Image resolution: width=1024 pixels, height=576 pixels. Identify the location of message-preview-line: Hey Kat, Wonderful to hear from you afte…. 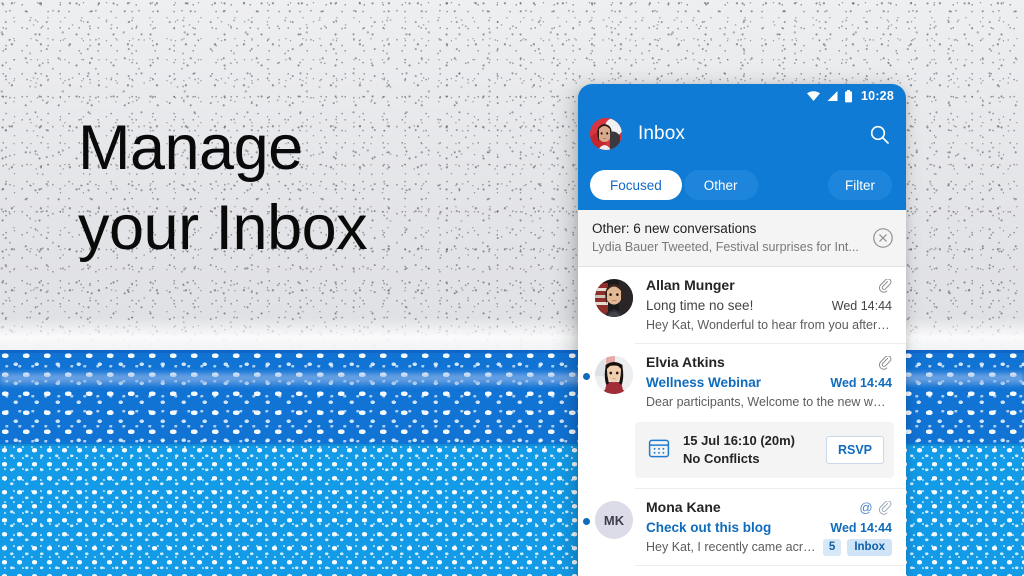
(769, 325).